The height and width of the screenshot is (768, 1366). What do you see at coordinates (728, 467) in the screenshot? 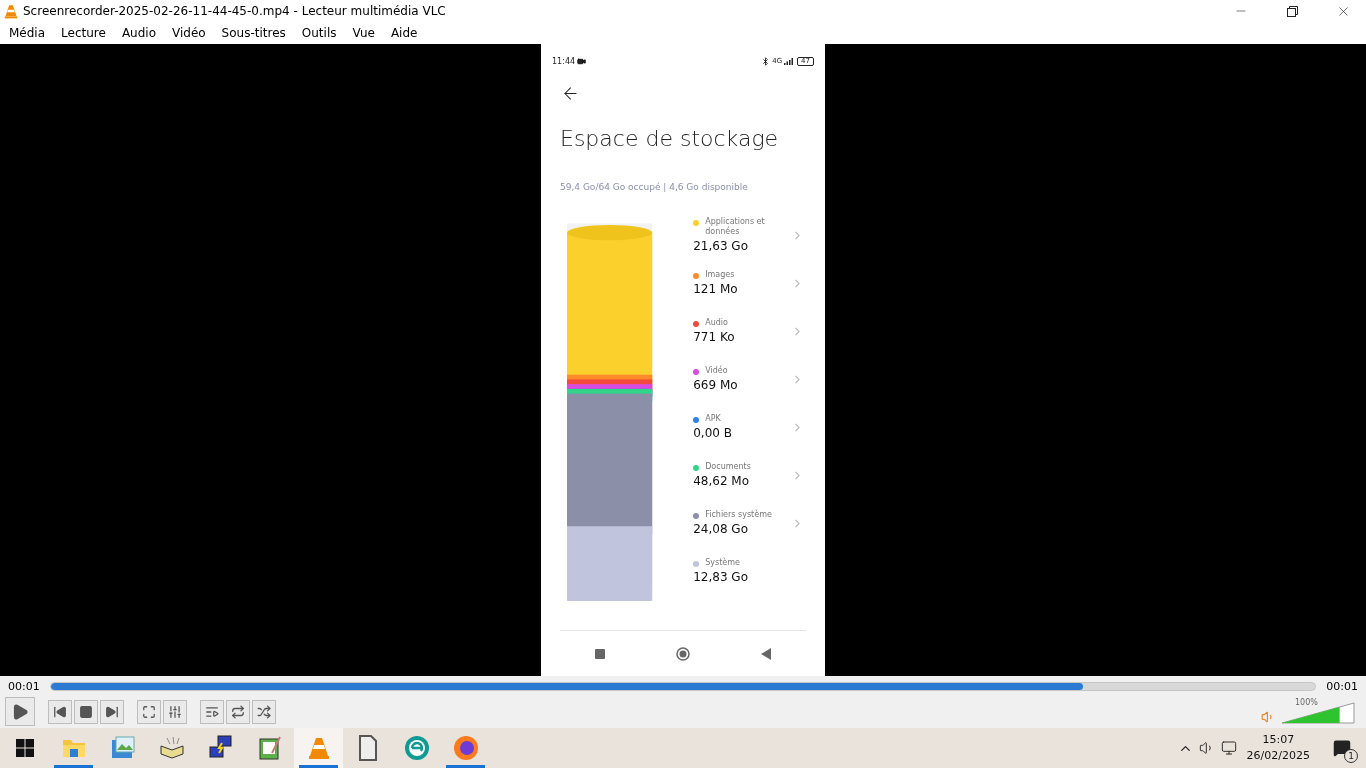
I see `category-label: Documents` at bounding box center [728, 467].